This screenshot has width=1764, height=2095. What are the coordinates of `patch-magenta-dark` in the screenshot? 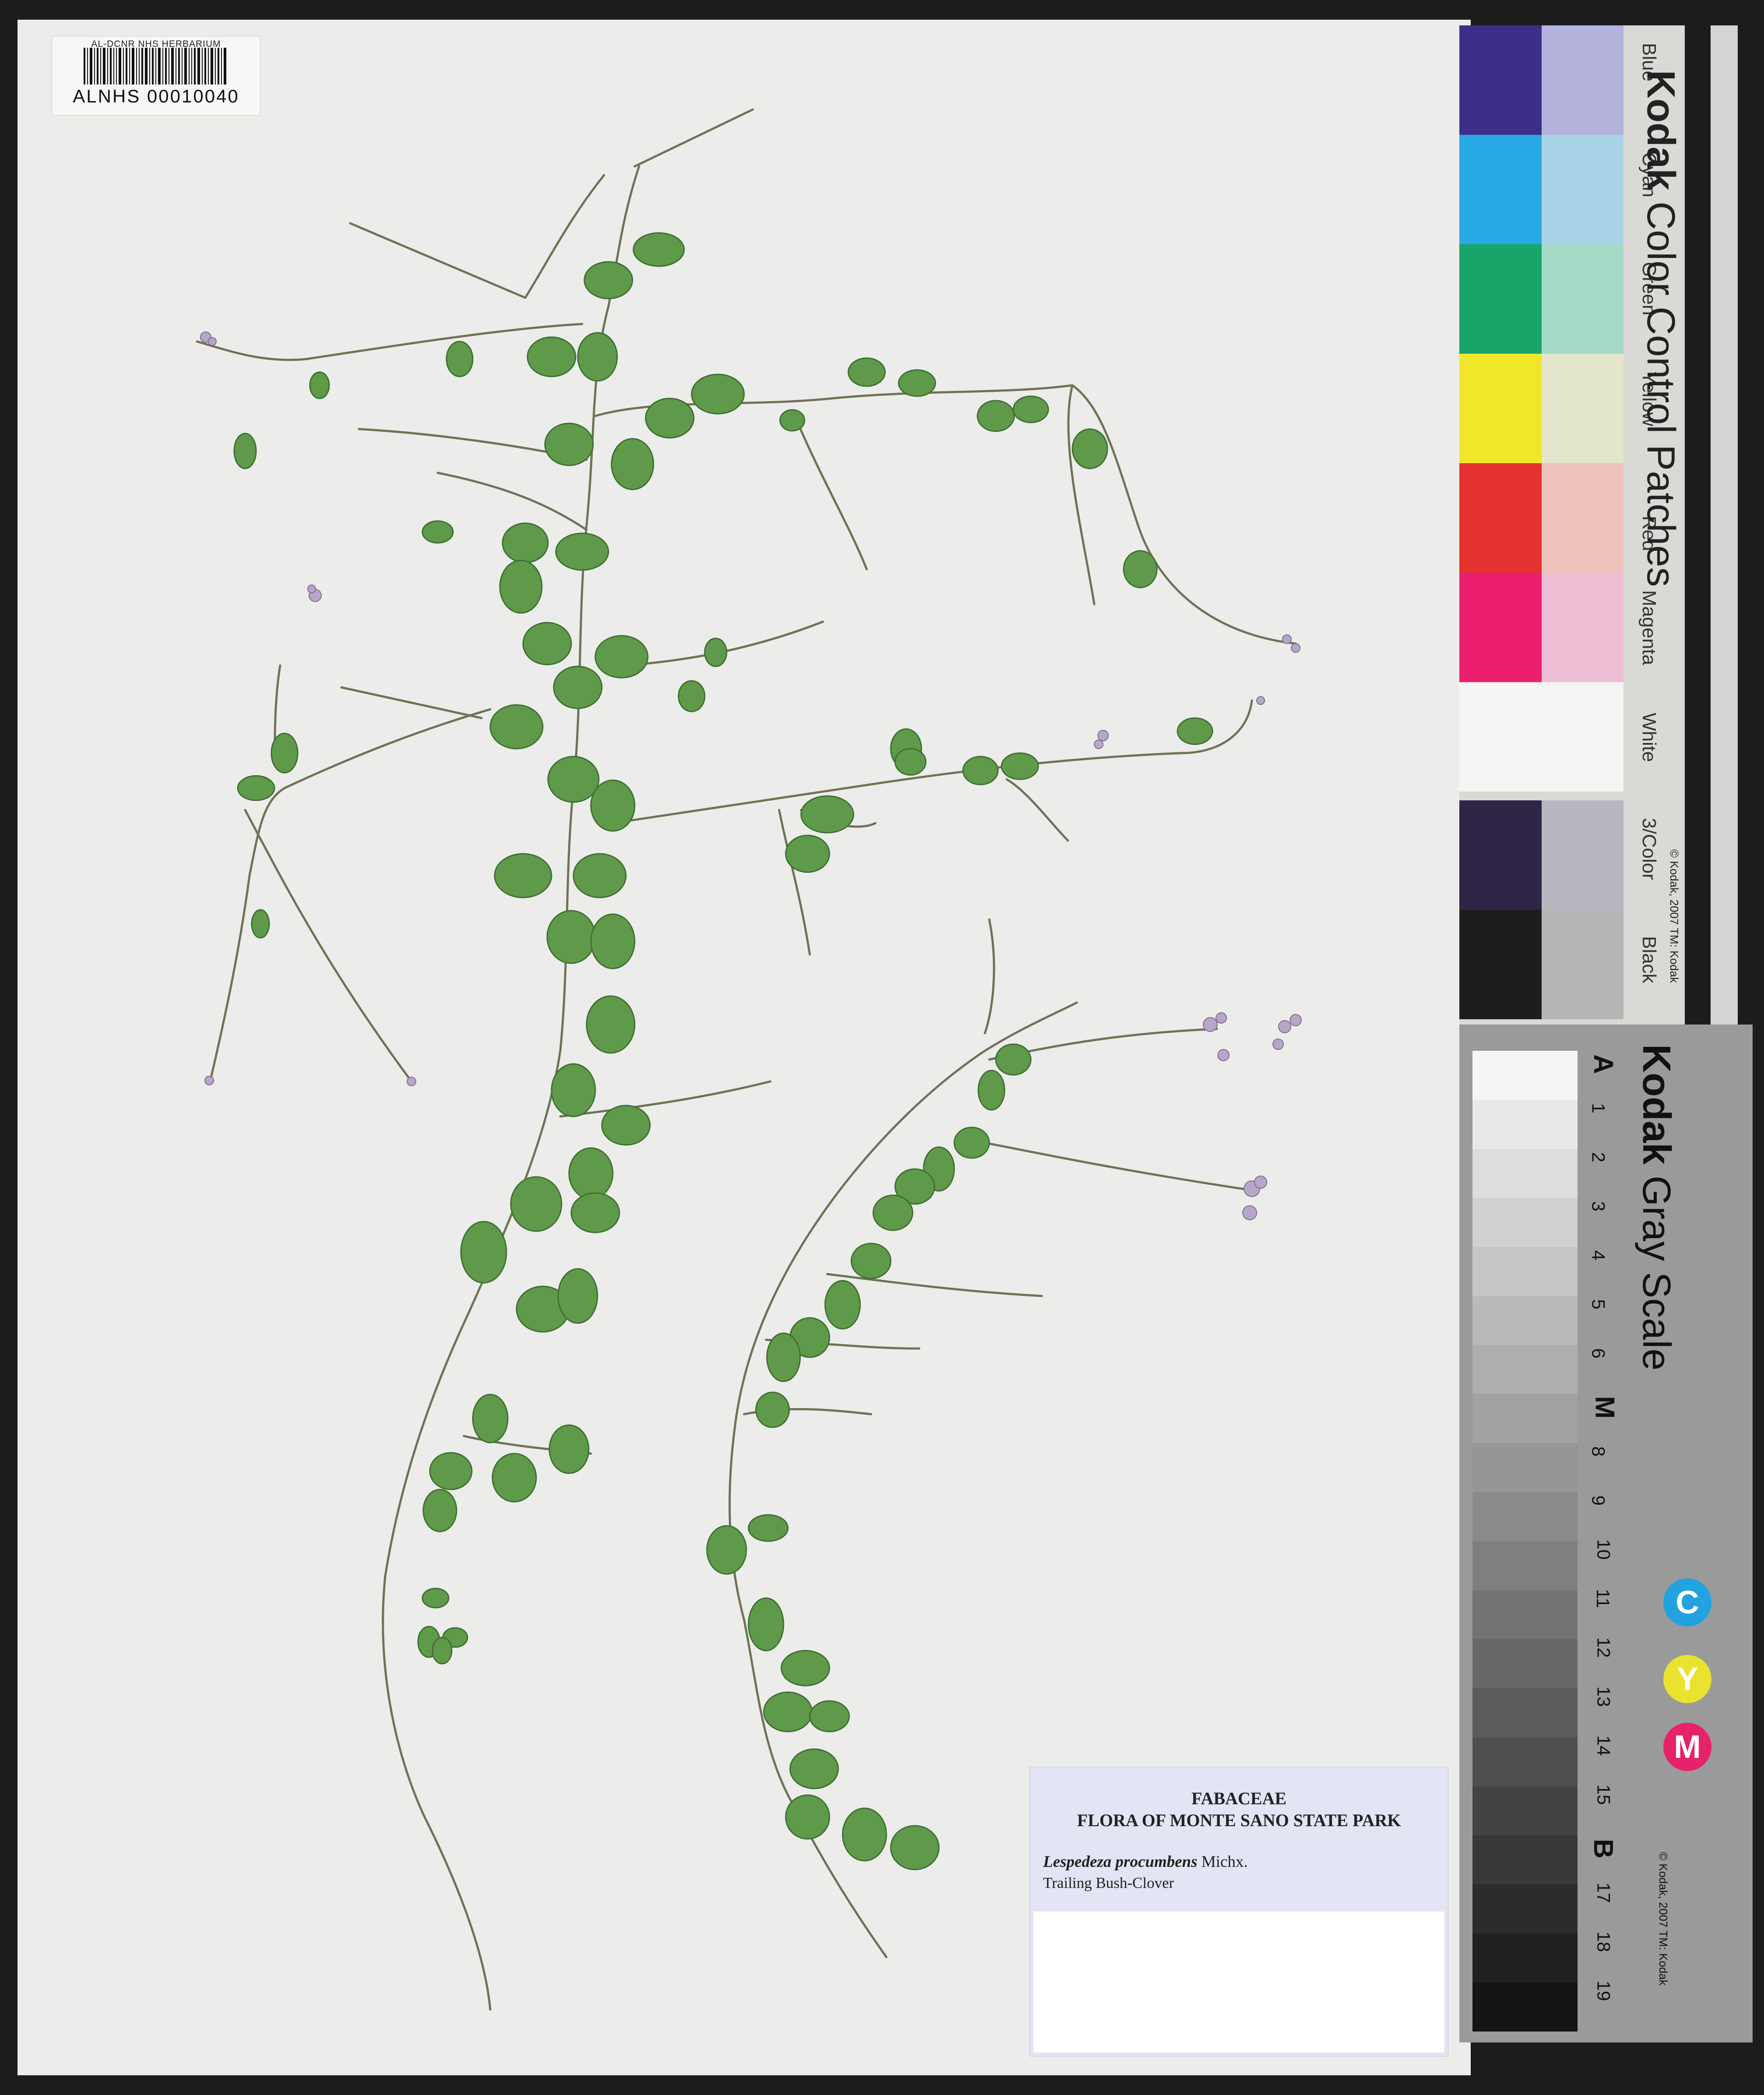 It's located at (1501, 627).